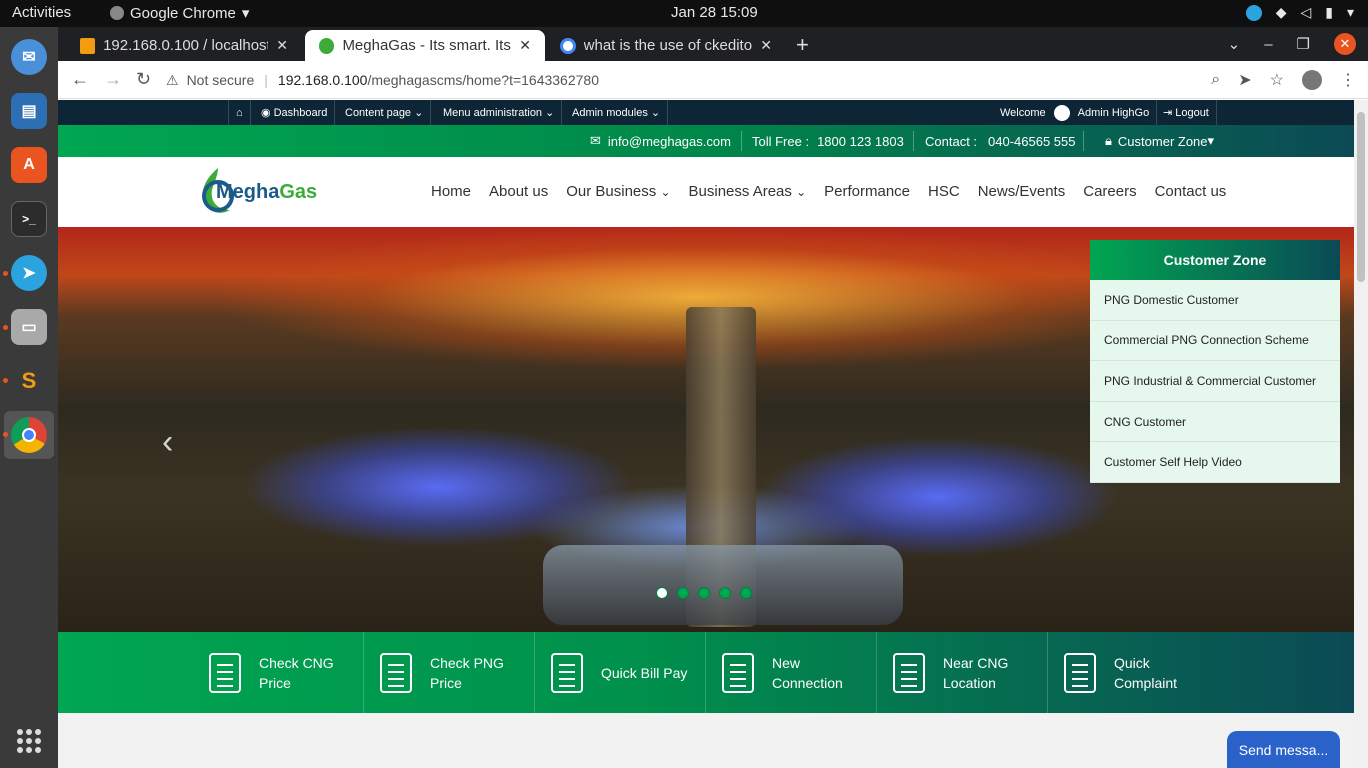  I want to click on logout-link: ⇥ Logout, so click(1186, 112).